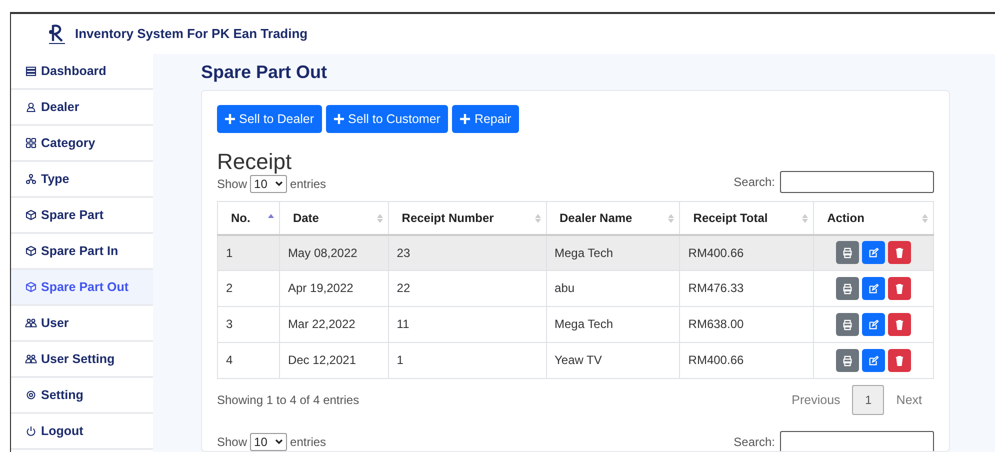 The image size is (995, 452). What do you see at coordinates (229, 324) in the screenshot?
I see `table-cell: 3` at bounding box center [229, 324].